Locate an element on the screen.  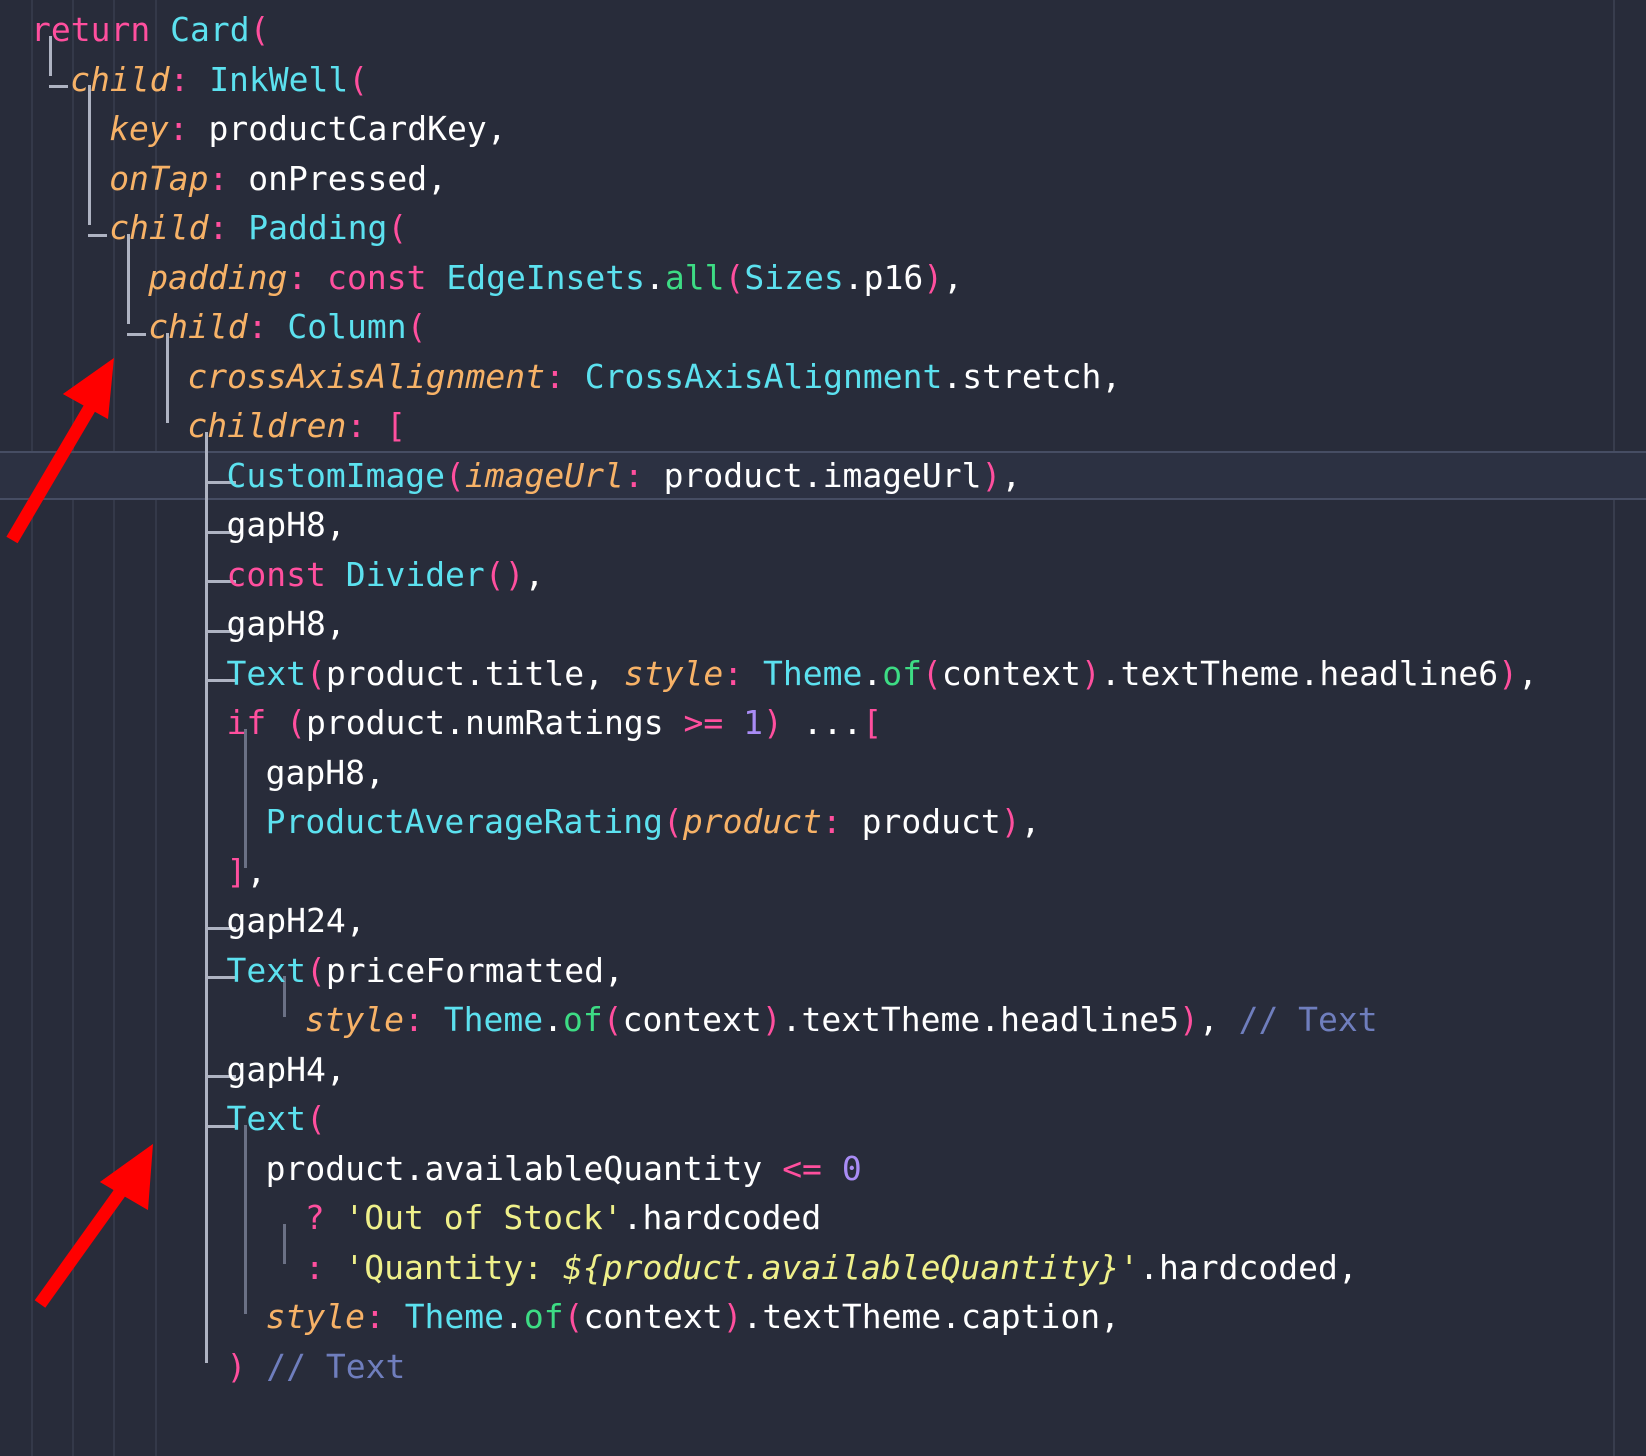
code-line: const Divider(), is located at coordinates (823, 575).